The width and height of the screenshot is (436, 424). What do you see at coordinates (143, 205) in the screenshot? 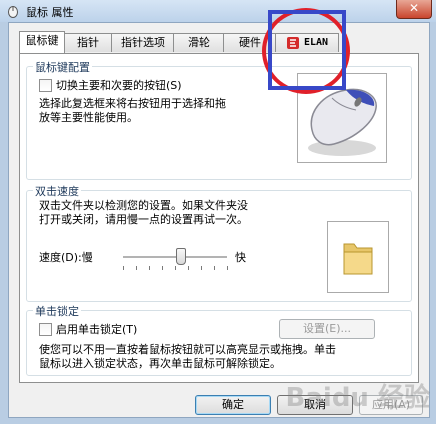
I see `double-click-desc-line1: 双击文件夹以检测您的设置。如果文件夹没` at bounding box center [143, 205].